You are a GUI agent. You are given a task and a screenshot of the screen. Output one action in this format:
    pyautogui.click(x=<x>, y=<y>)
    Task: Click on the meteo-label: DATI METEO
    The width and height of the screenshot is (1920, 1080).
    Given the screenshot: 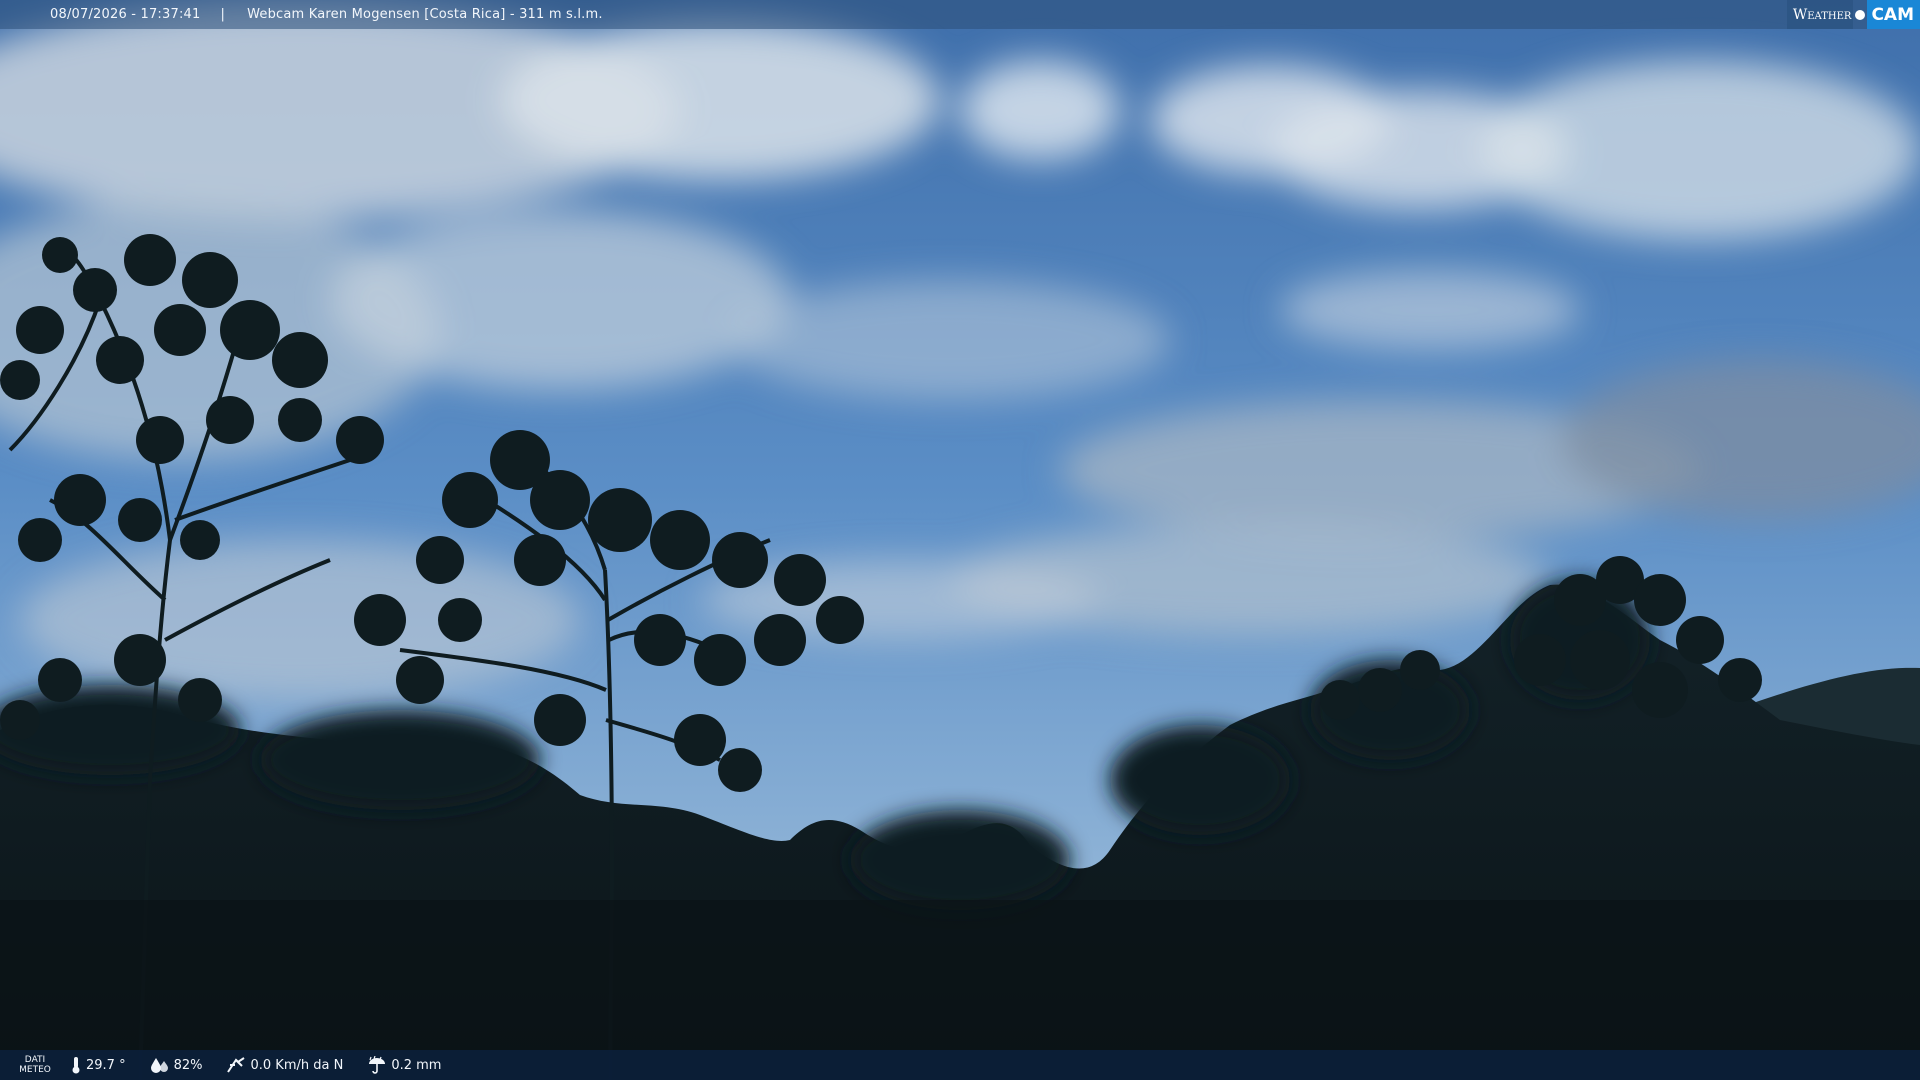 What is the action you would take?
    pyautogui.click(x=35, y=1065)
    